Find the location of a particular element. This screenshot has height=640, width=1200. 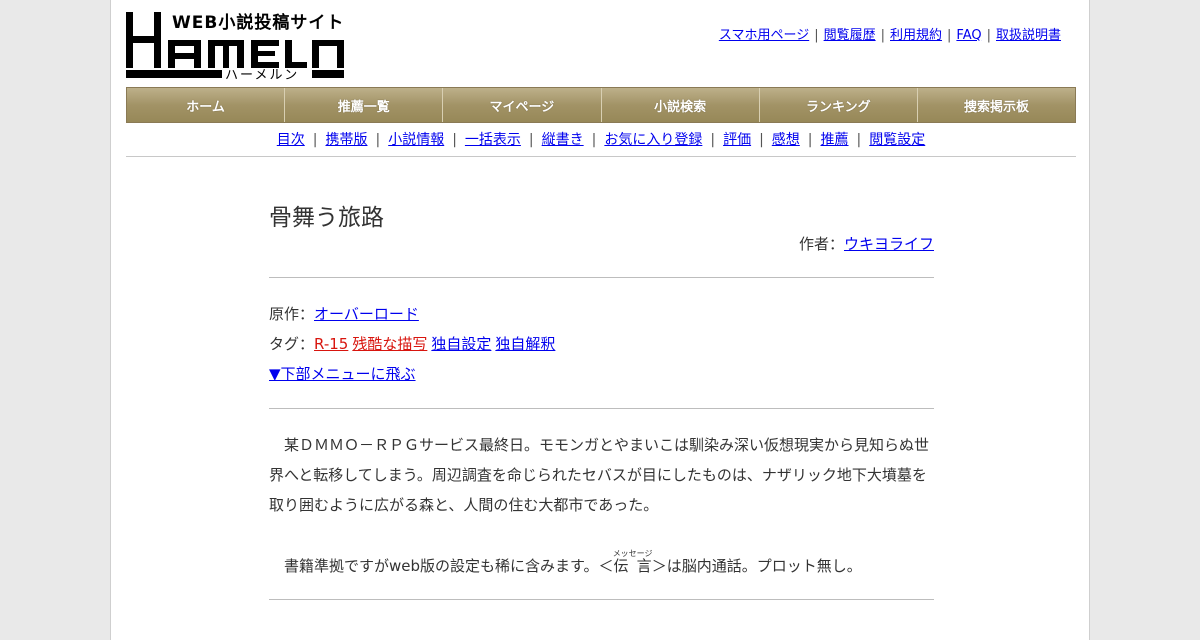

subnav-rating: 評価 is located at coordinates (737, 140).